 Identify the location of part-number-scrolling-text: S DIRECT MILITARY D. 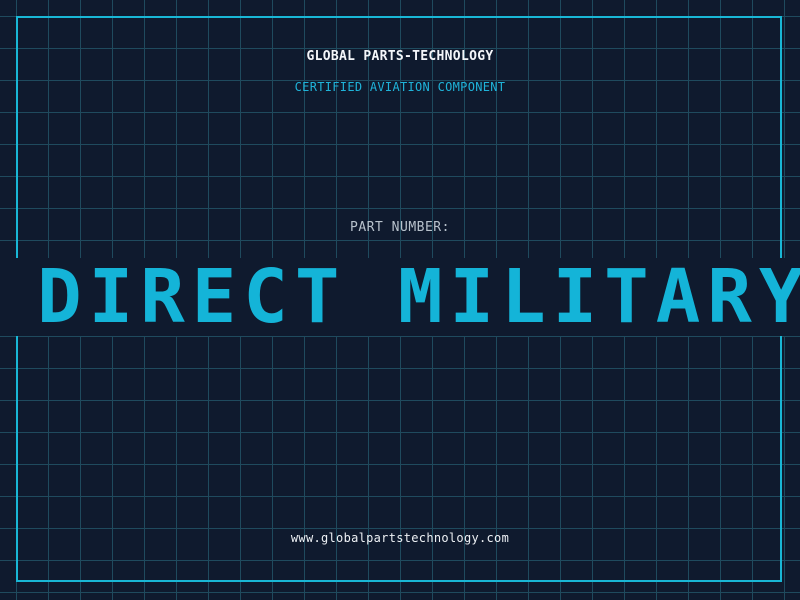
(400, 297).